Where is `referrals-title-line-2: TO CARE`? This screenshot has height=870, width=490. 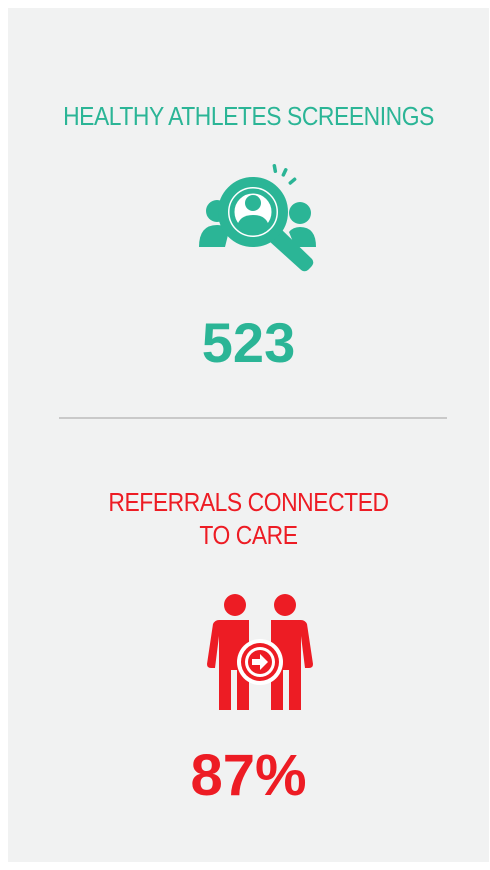 referrals-title-line-2: TO CARE is located at coordinates (248, 535).